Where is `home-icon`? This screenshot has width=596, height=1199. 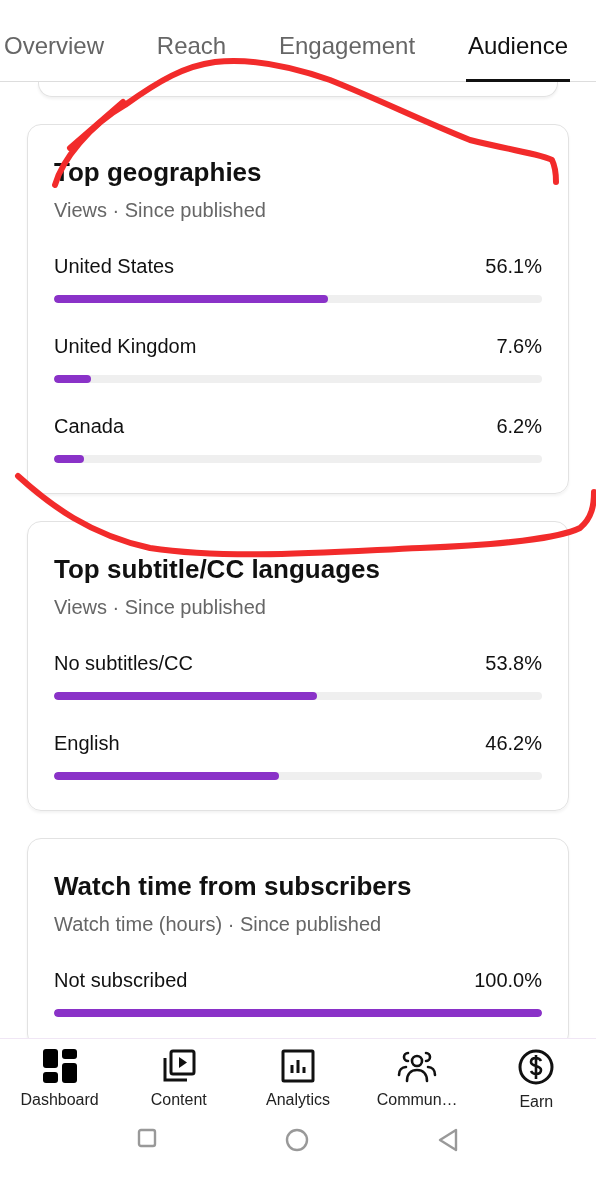
home-icon is located at coordinates (297, 1140).